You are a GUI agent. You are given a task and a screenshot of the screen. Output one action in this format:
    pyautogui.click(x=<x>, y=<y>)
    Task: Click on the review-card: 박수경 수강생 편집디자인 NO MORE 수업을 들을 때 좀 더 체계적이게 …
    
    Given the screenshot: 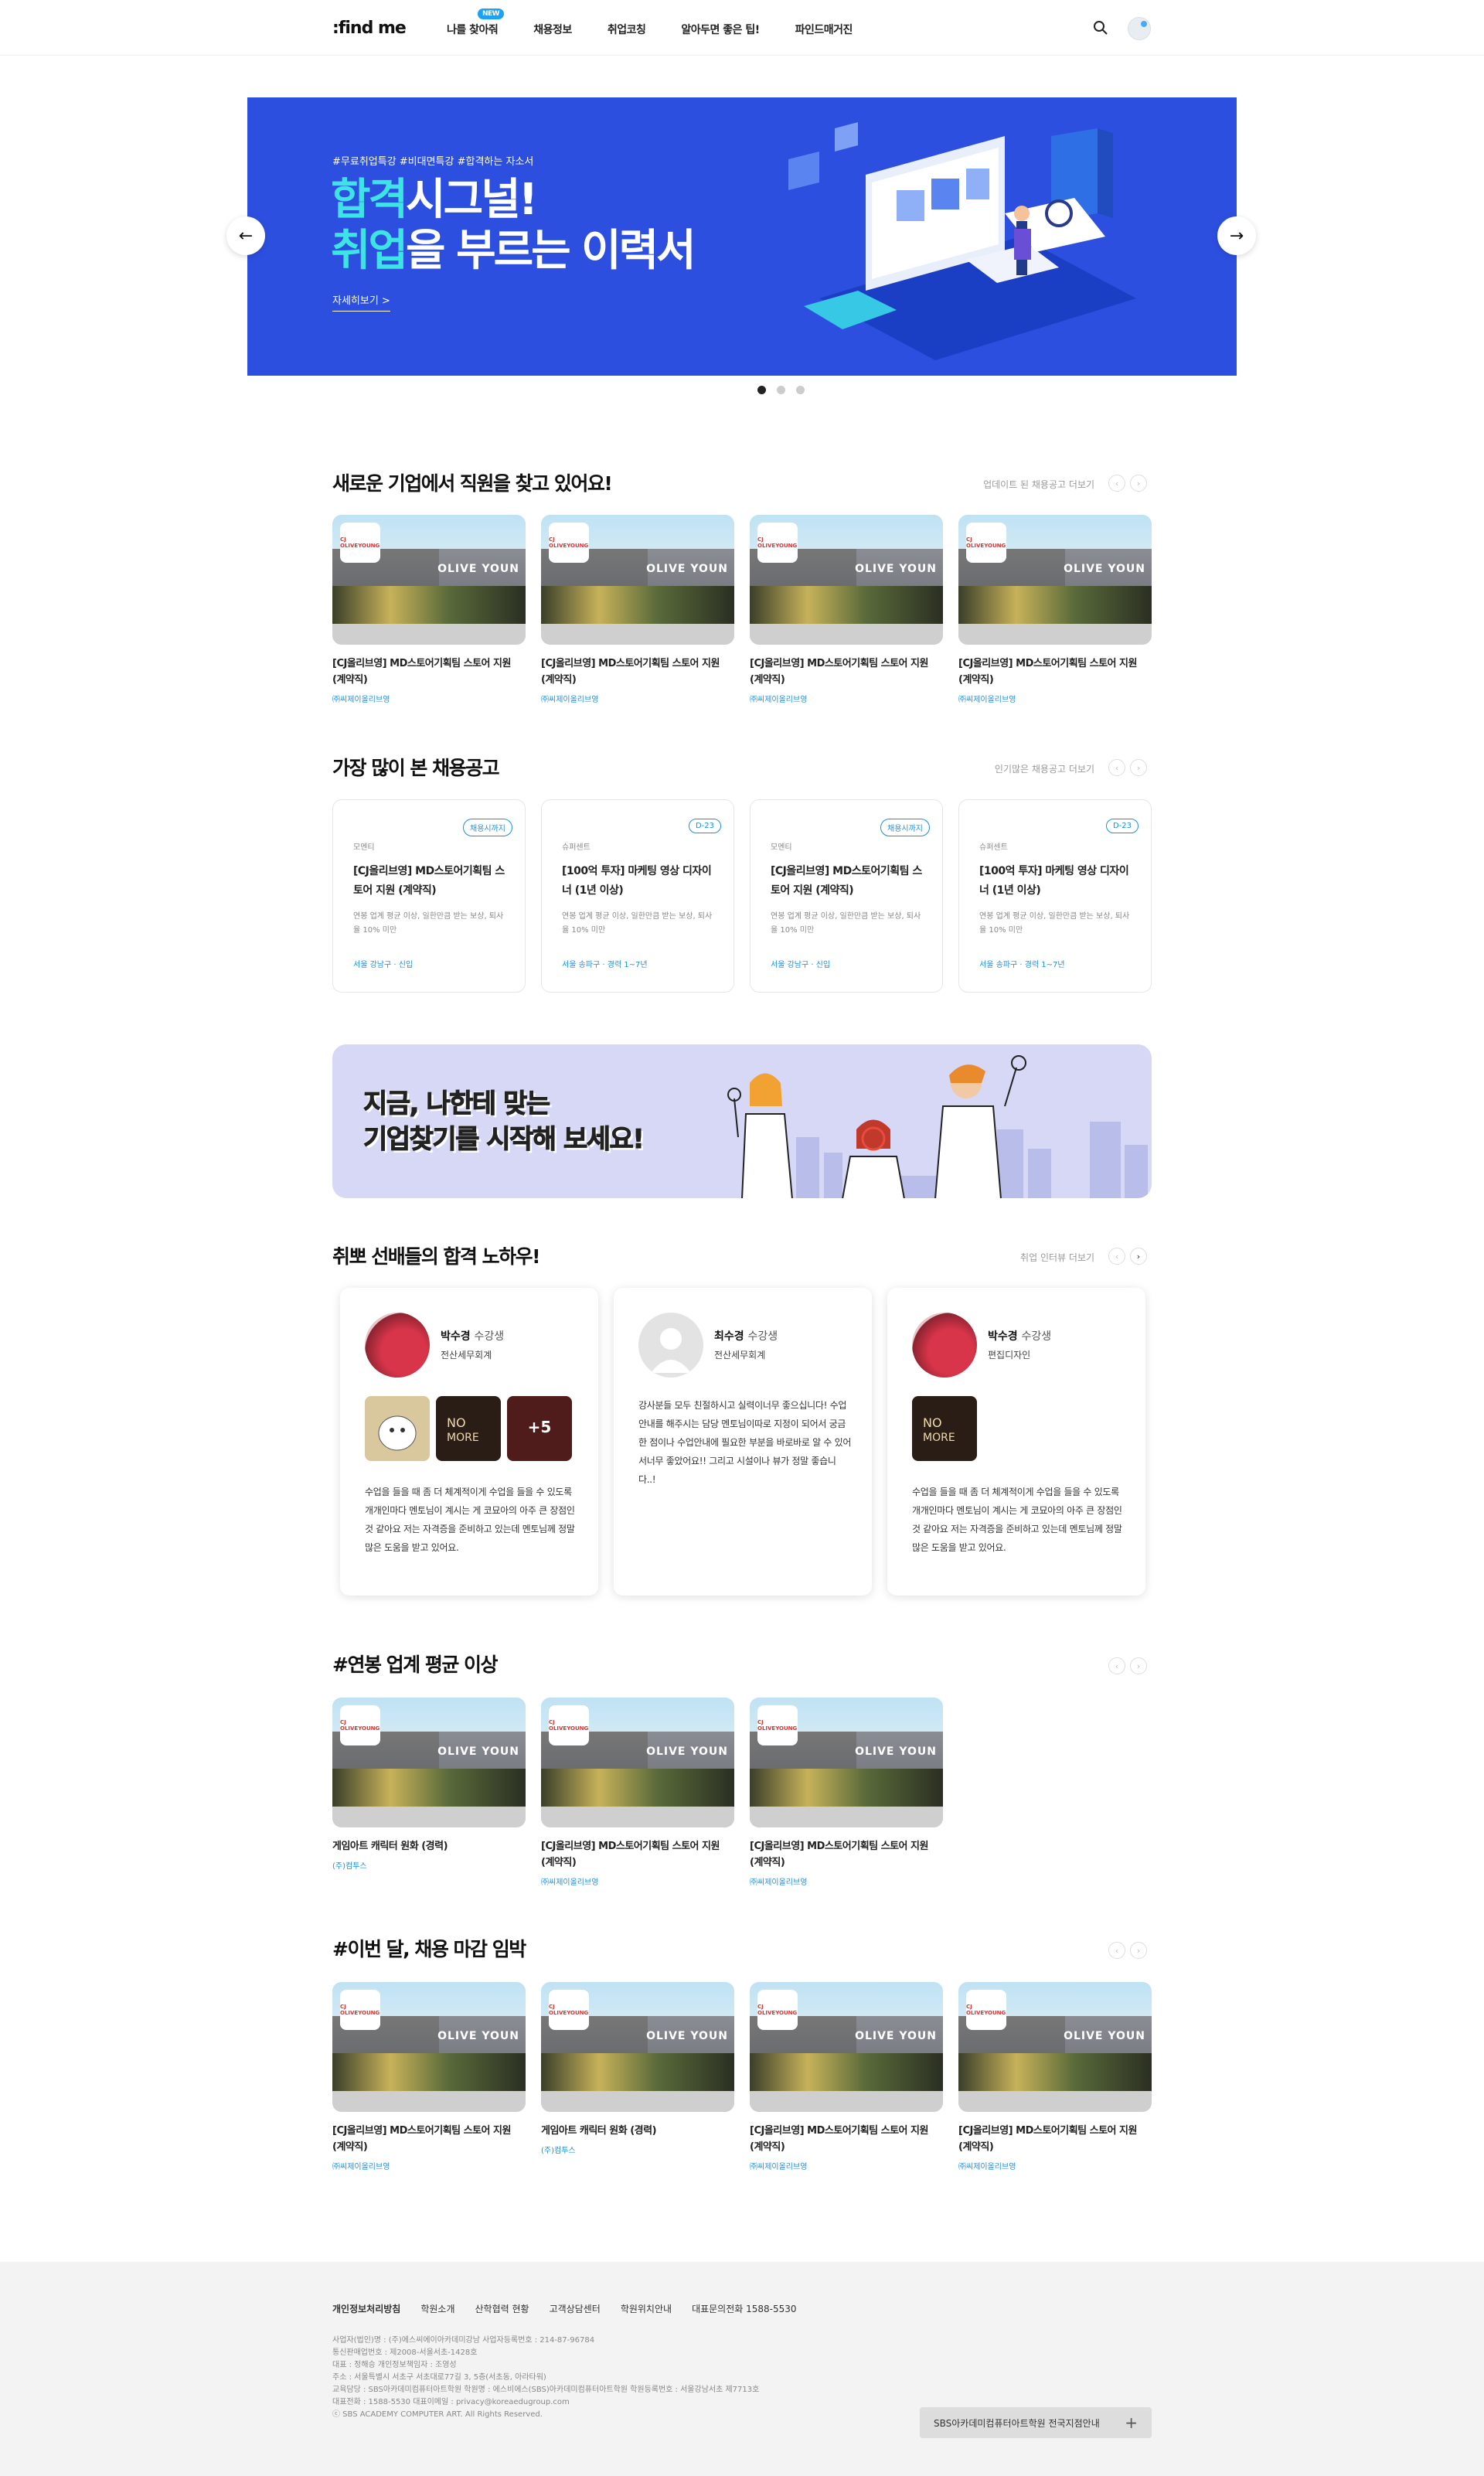 What is the action you would take?
    pyautogui.click(x=1016, y=1442)
    